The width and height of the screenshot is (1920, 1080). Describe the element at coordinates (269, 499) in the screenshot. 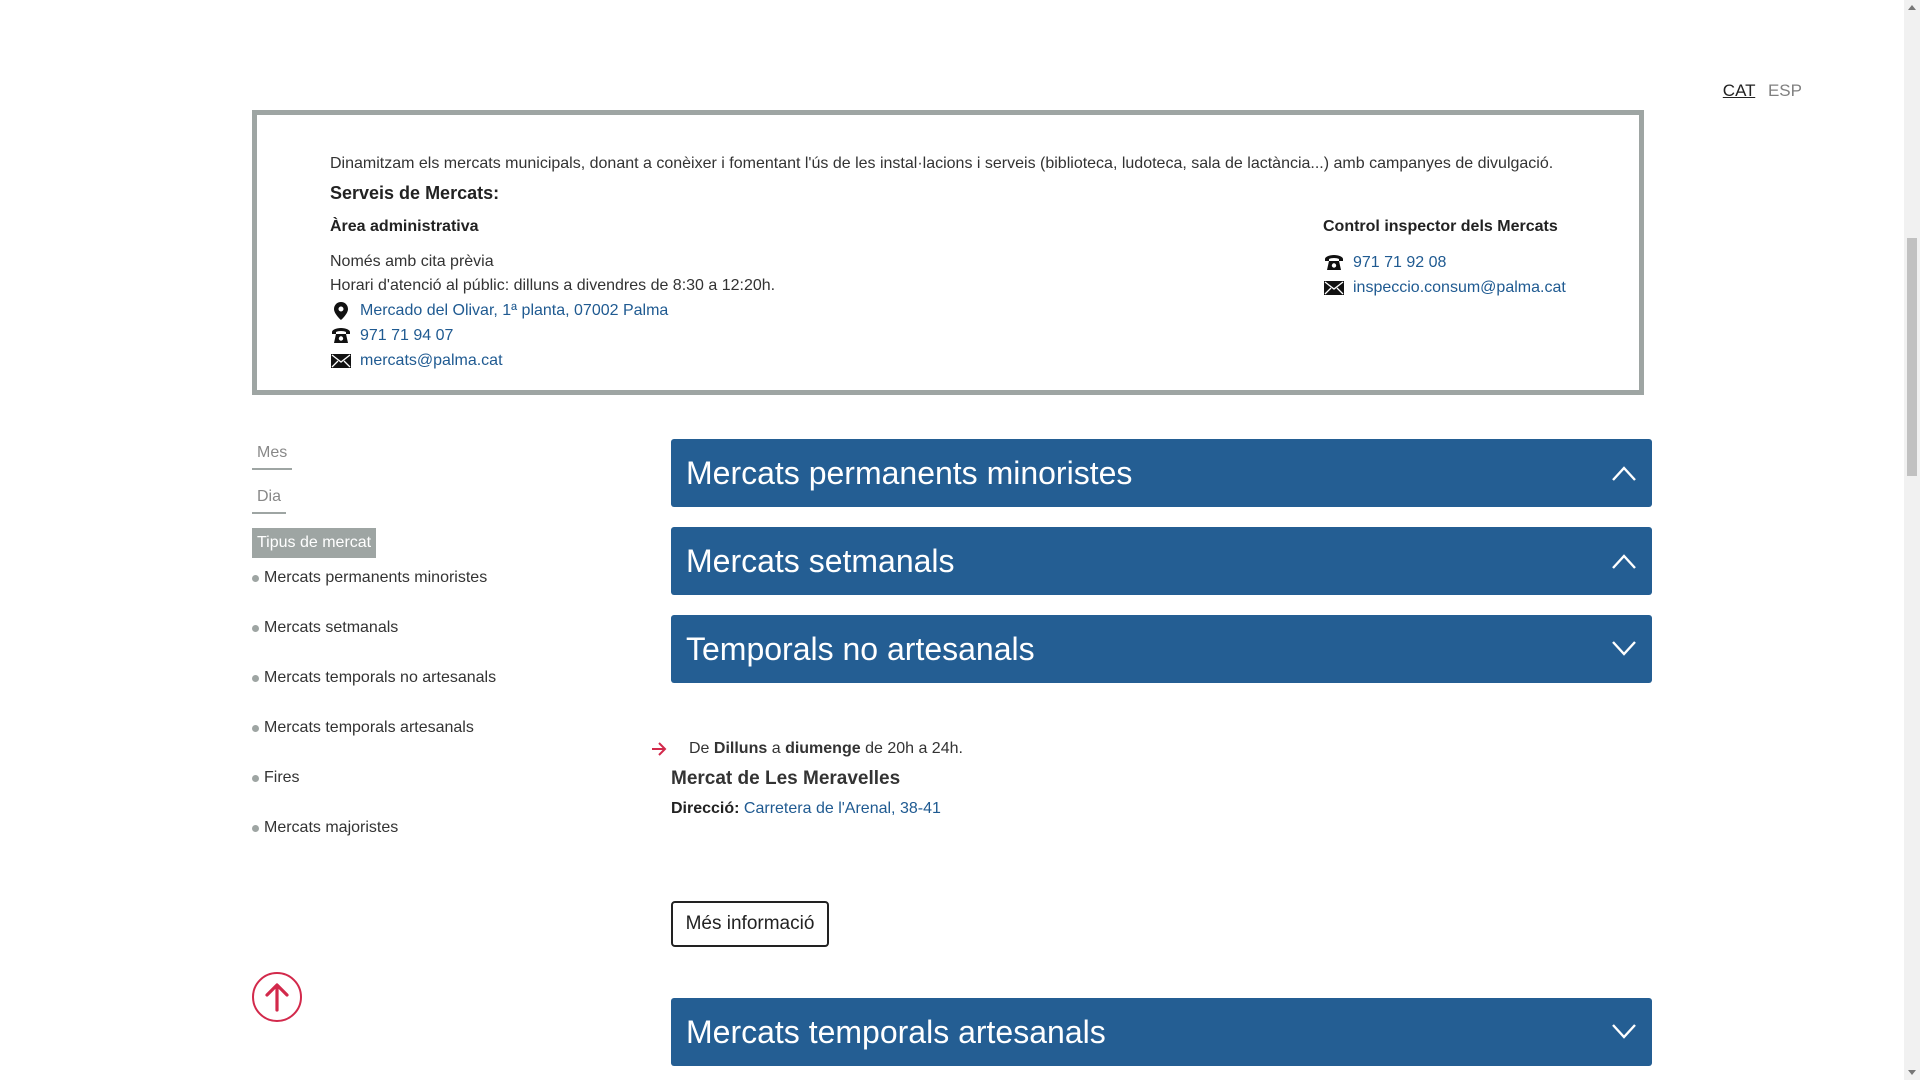

I see `filter-day-tab: Dia` at that location.